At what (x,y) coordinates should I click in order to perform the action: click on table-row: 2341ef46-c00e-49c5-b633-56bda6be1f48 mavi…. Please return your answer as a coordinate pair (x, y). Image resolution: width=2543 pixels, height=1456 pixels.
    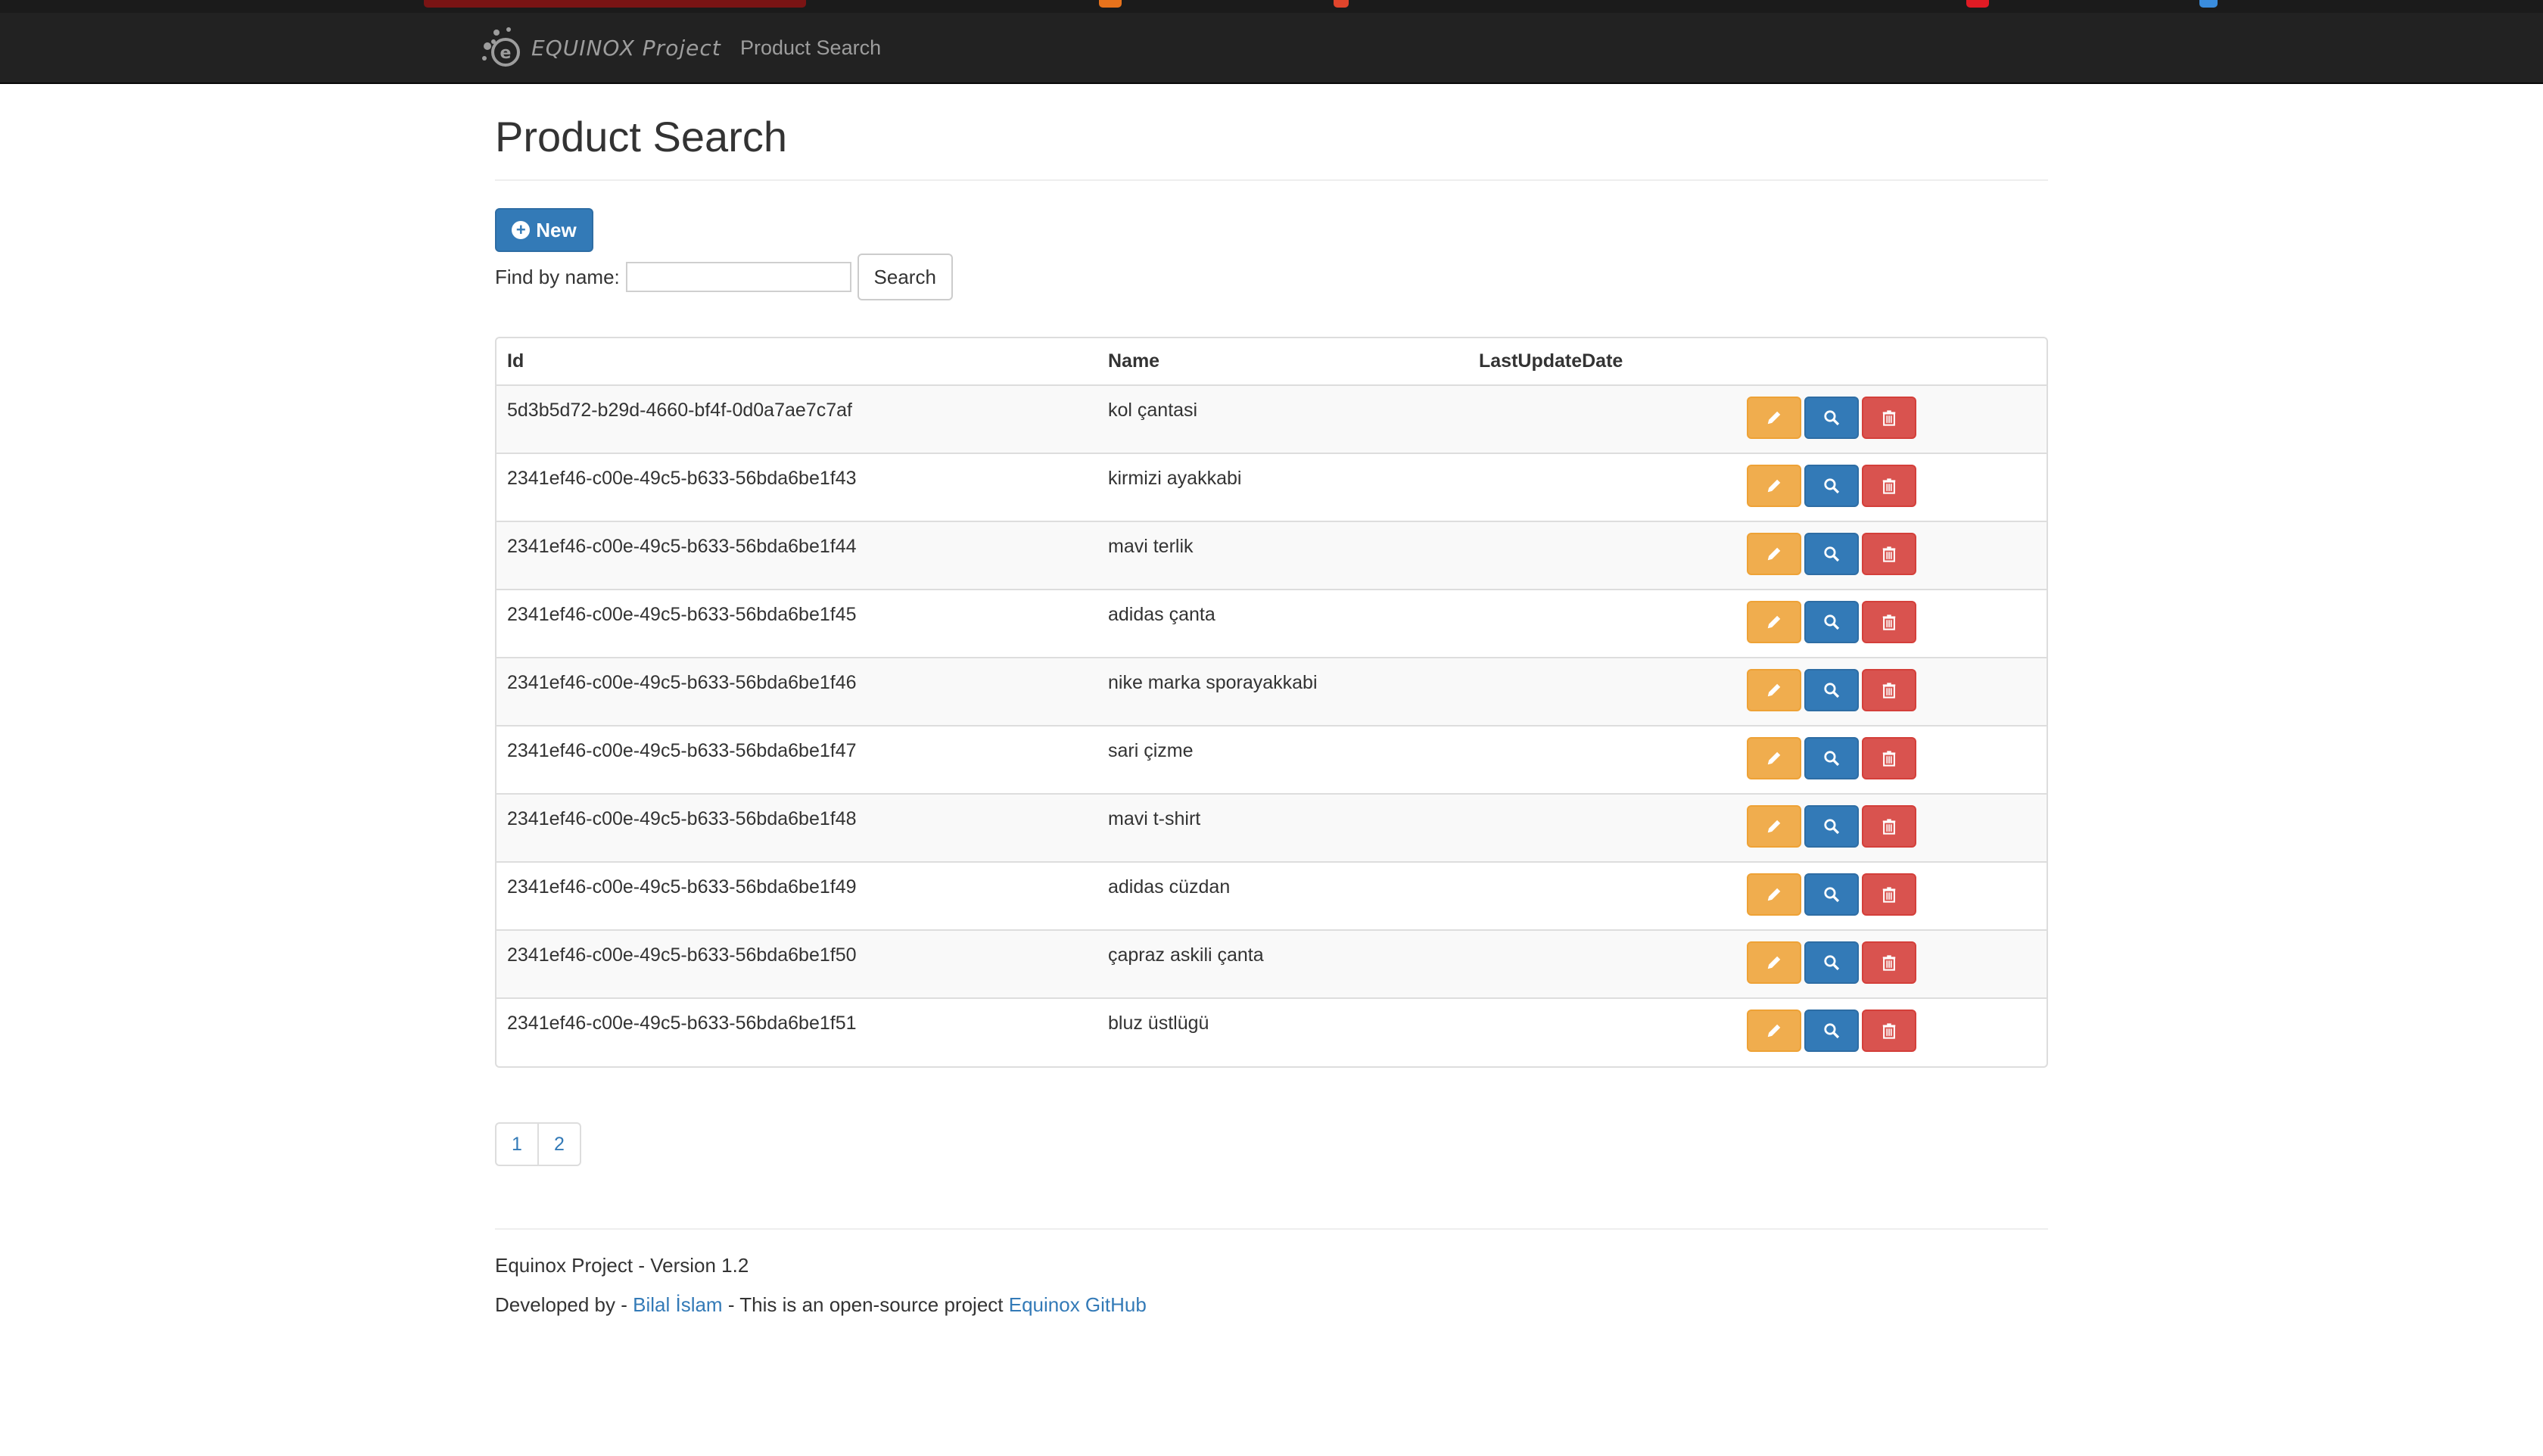
    Looking at the image, I should click on (1271, 828).